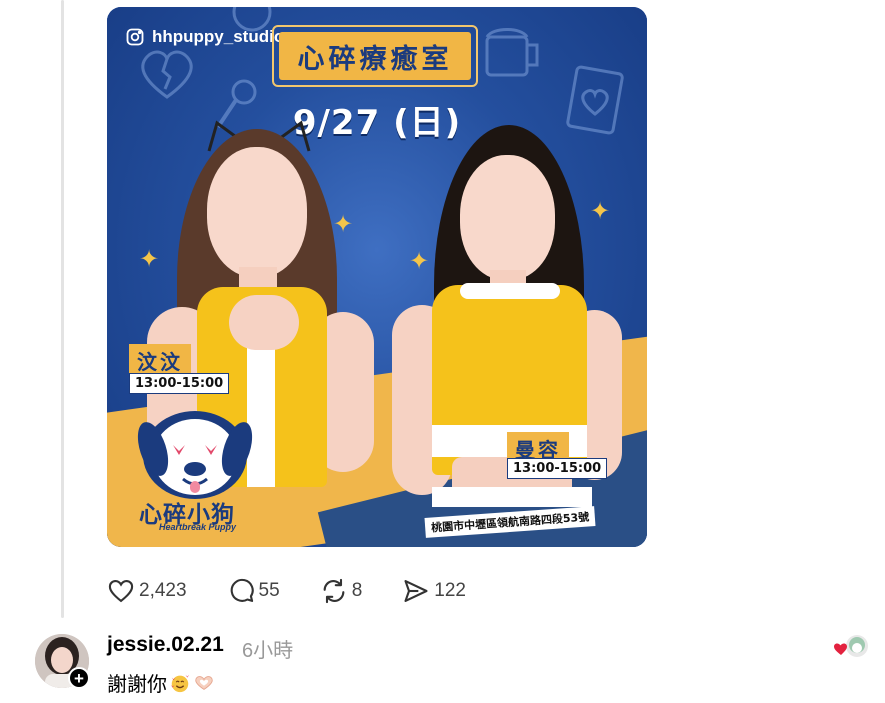 The image size is (885, 703). I want to click on like-count: 2,423, so click(163, 590).